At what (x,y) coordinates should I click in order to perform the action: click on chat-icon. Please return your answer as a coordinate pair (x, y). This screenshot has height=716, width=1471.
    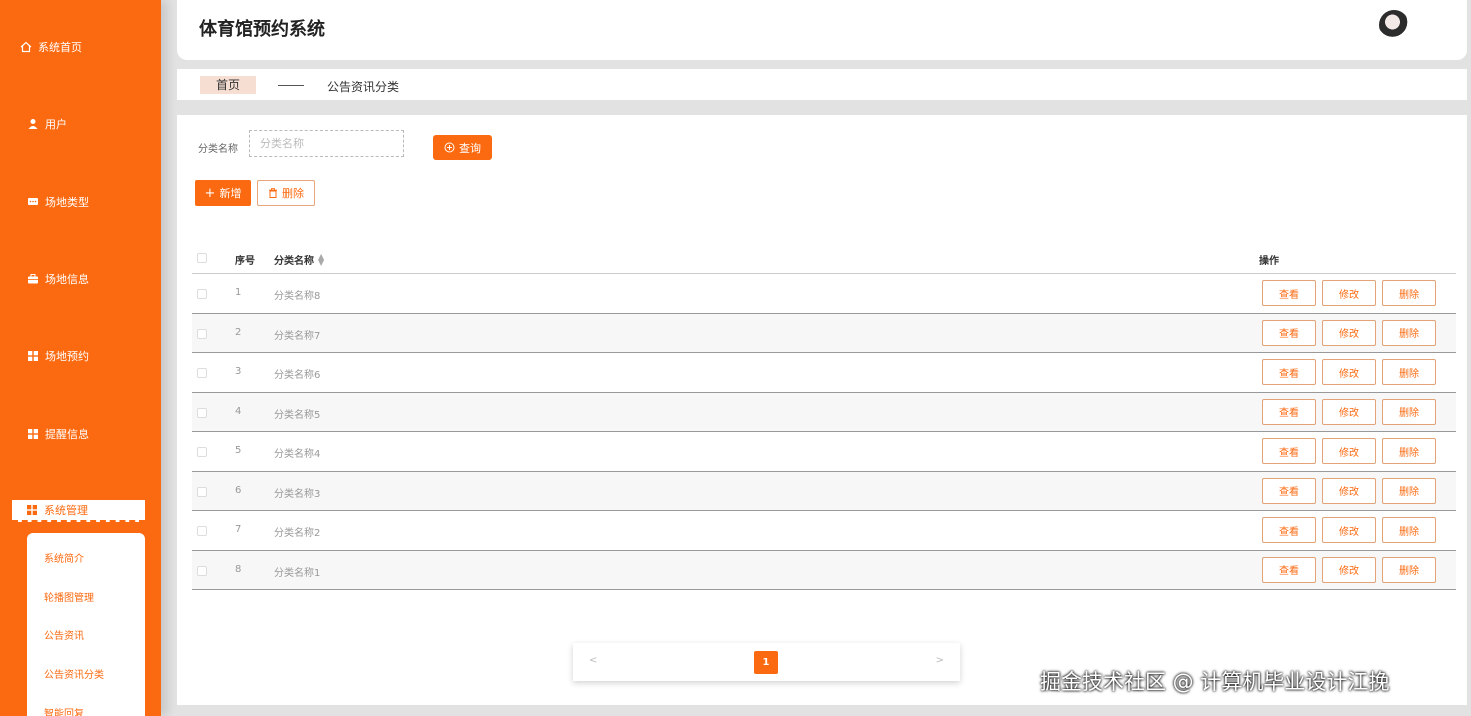
    Looking at the image, I should click on (33, 202).